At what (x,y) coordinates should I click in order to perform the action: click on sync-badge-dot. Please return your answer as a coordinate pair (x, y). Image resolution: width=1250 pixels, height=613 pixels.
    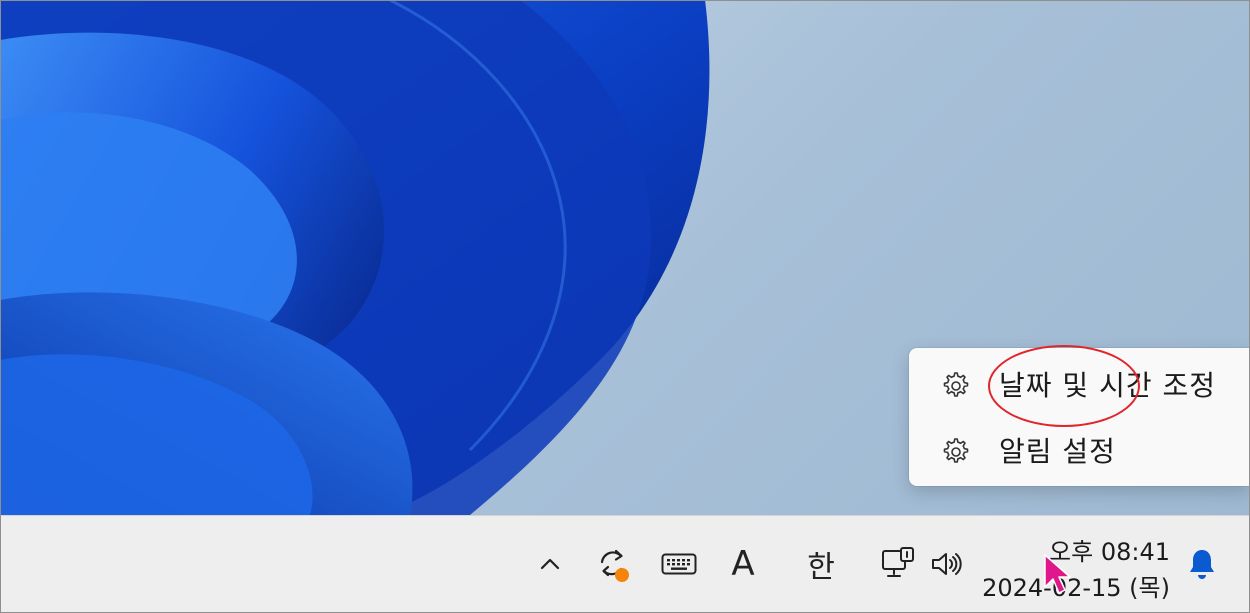
    Looking at the image, I should click on (622, 575).